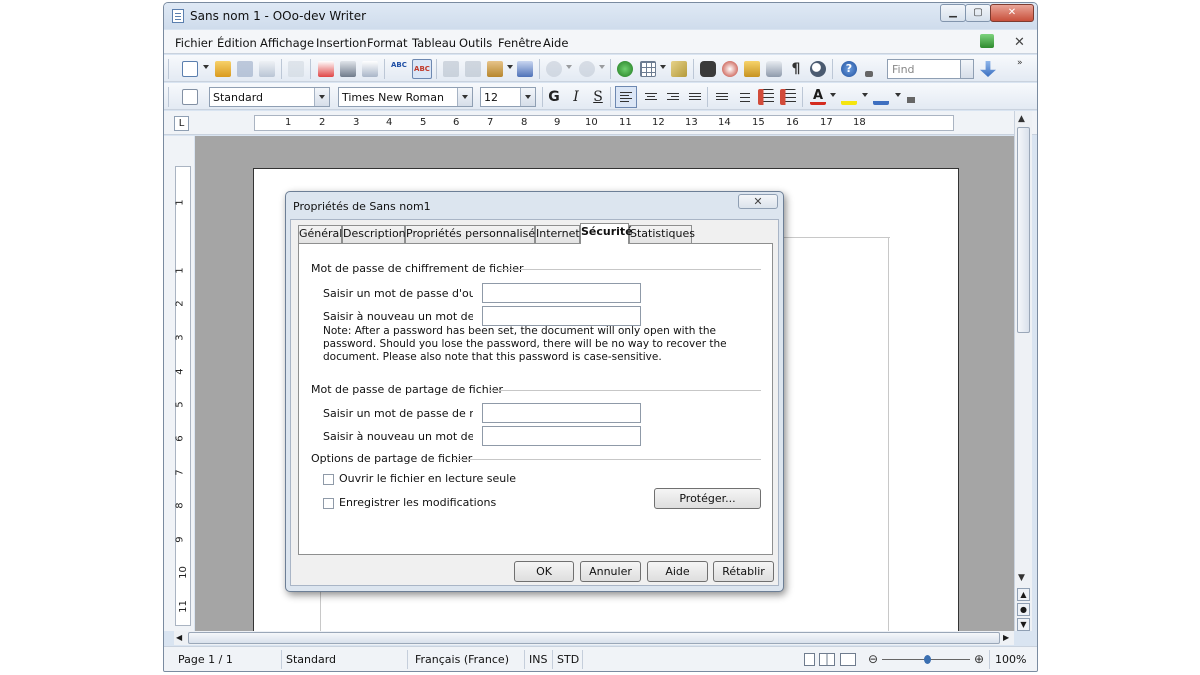 The width and height of the screenshot is (1200, 675). What do you see at coordinates (223, 69) in the screenshot?
I see `open-folder-icon` at bounding box center [223, 69].